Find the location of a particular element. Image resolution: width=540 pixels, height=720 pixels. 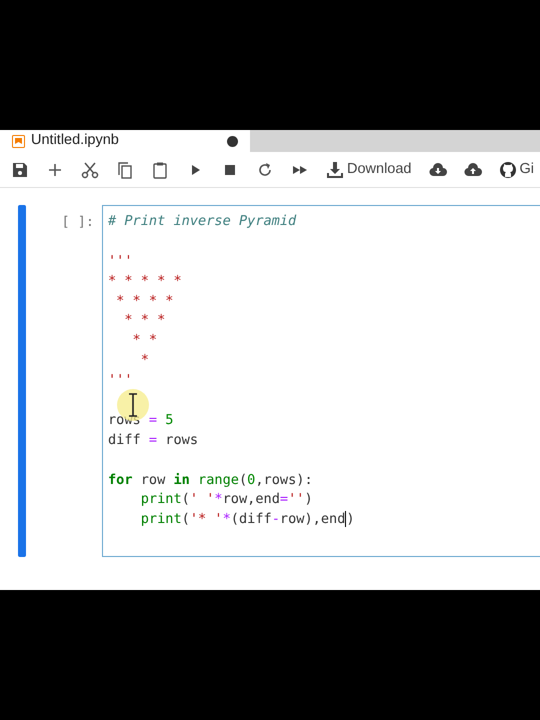

code-line: * * * * is located at coordinates (144, 301).